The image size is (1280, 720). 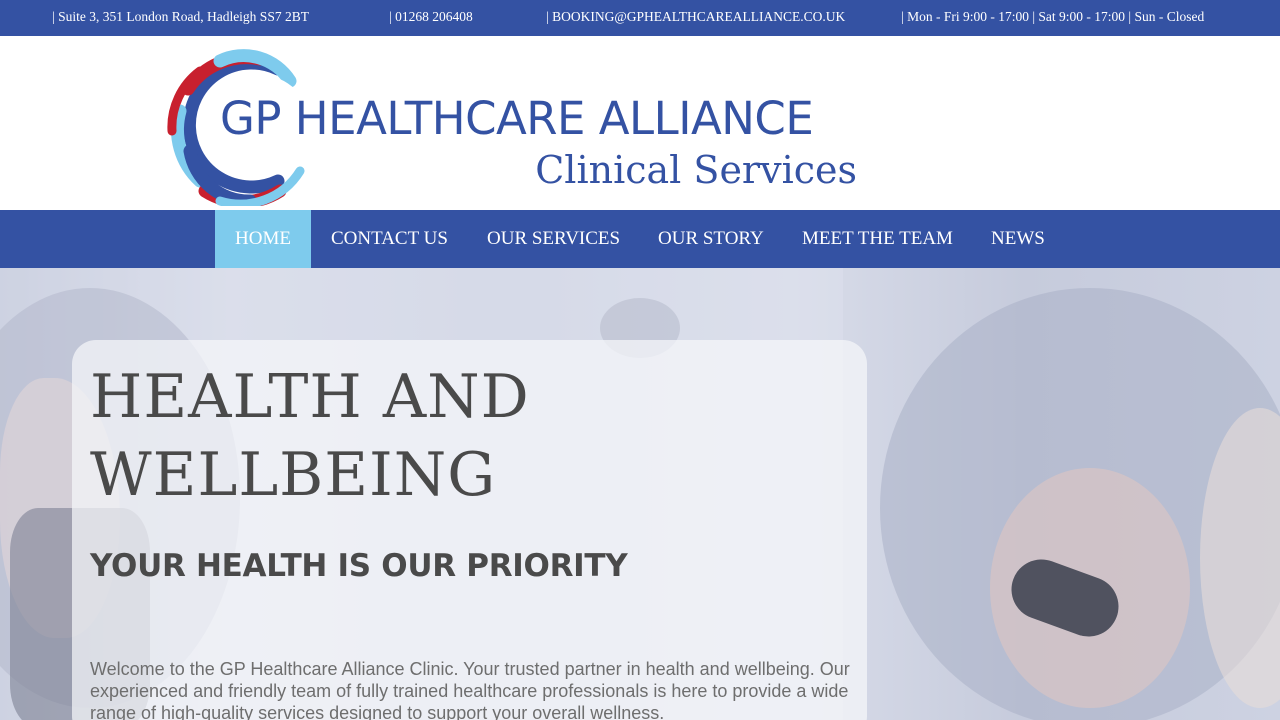 I want to click on email-link: | BOOKING@GPHEALTHCAREALLIANCE.CO.UK, so click(x=695, y=17).